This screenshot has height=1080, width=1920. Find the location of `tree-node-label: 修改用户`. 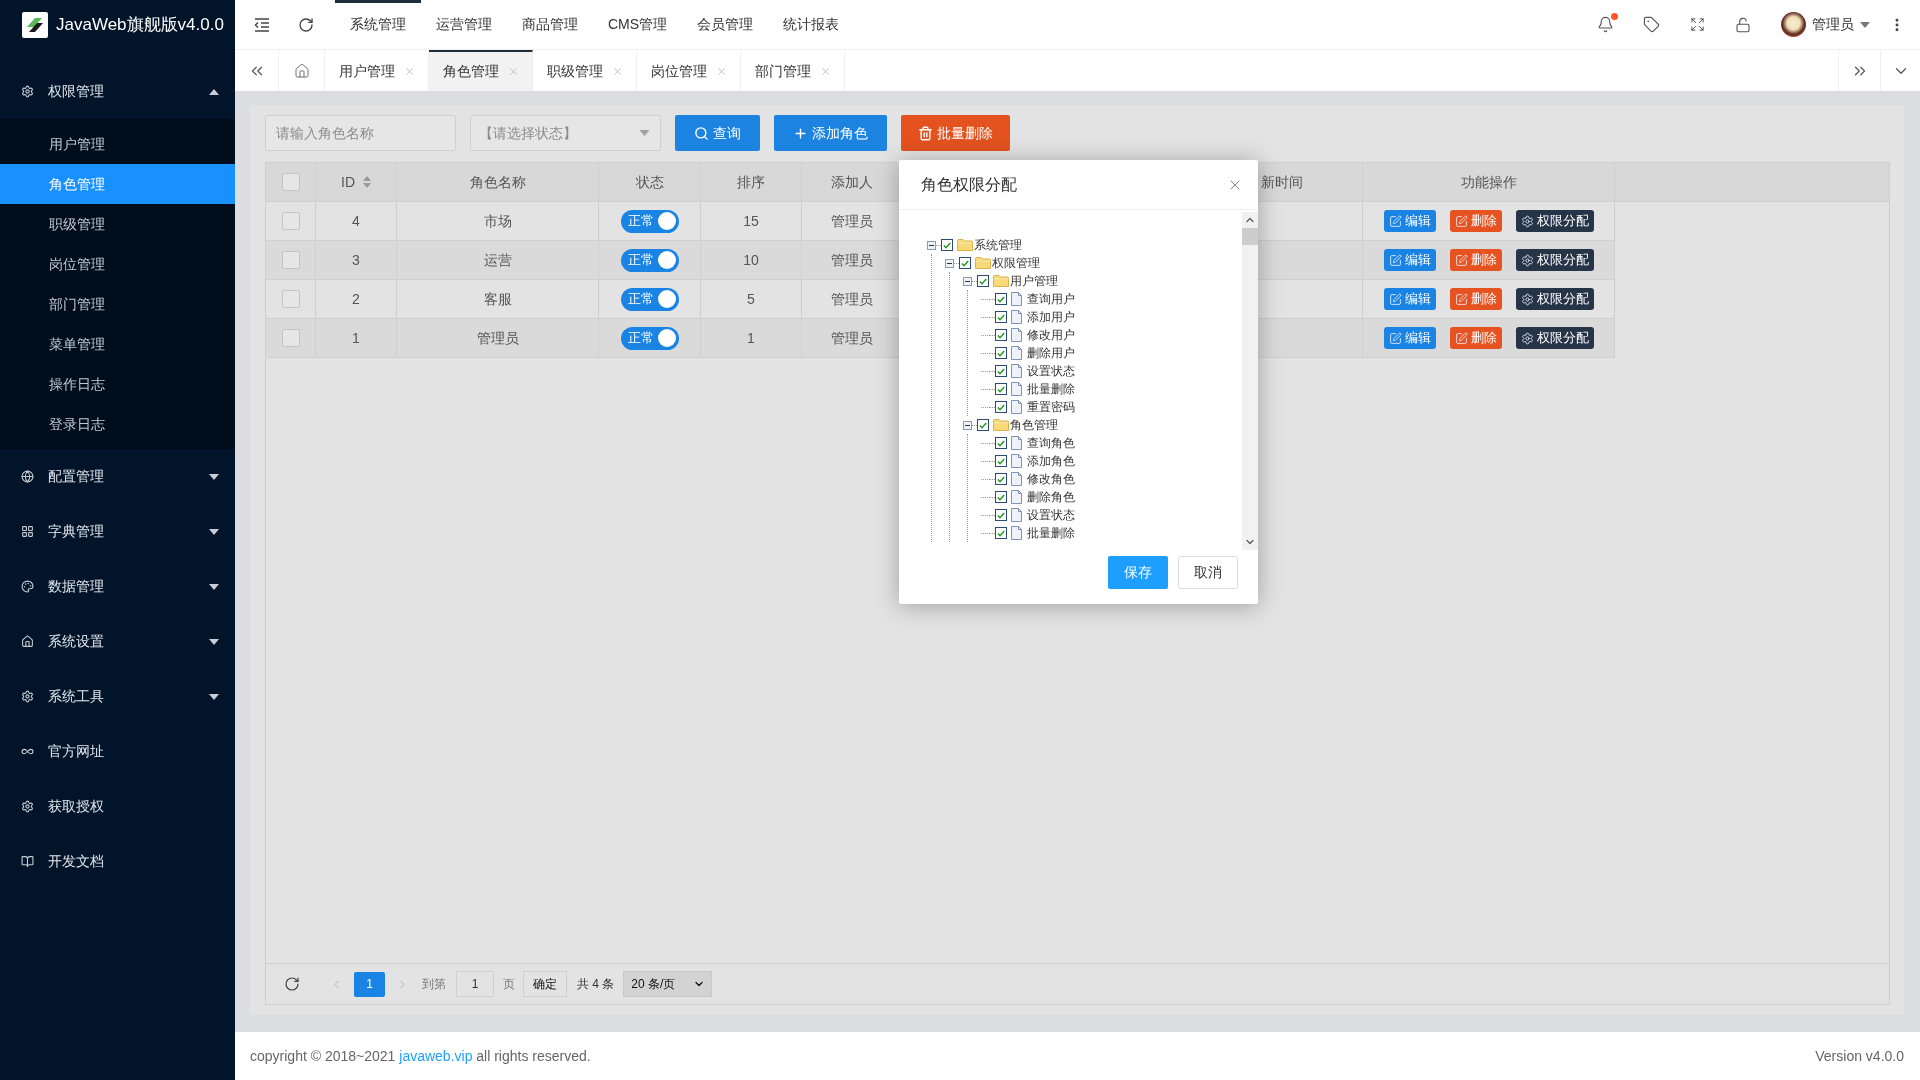

tree-node-label: 修改用户 is located at coordinates (1051, 335).